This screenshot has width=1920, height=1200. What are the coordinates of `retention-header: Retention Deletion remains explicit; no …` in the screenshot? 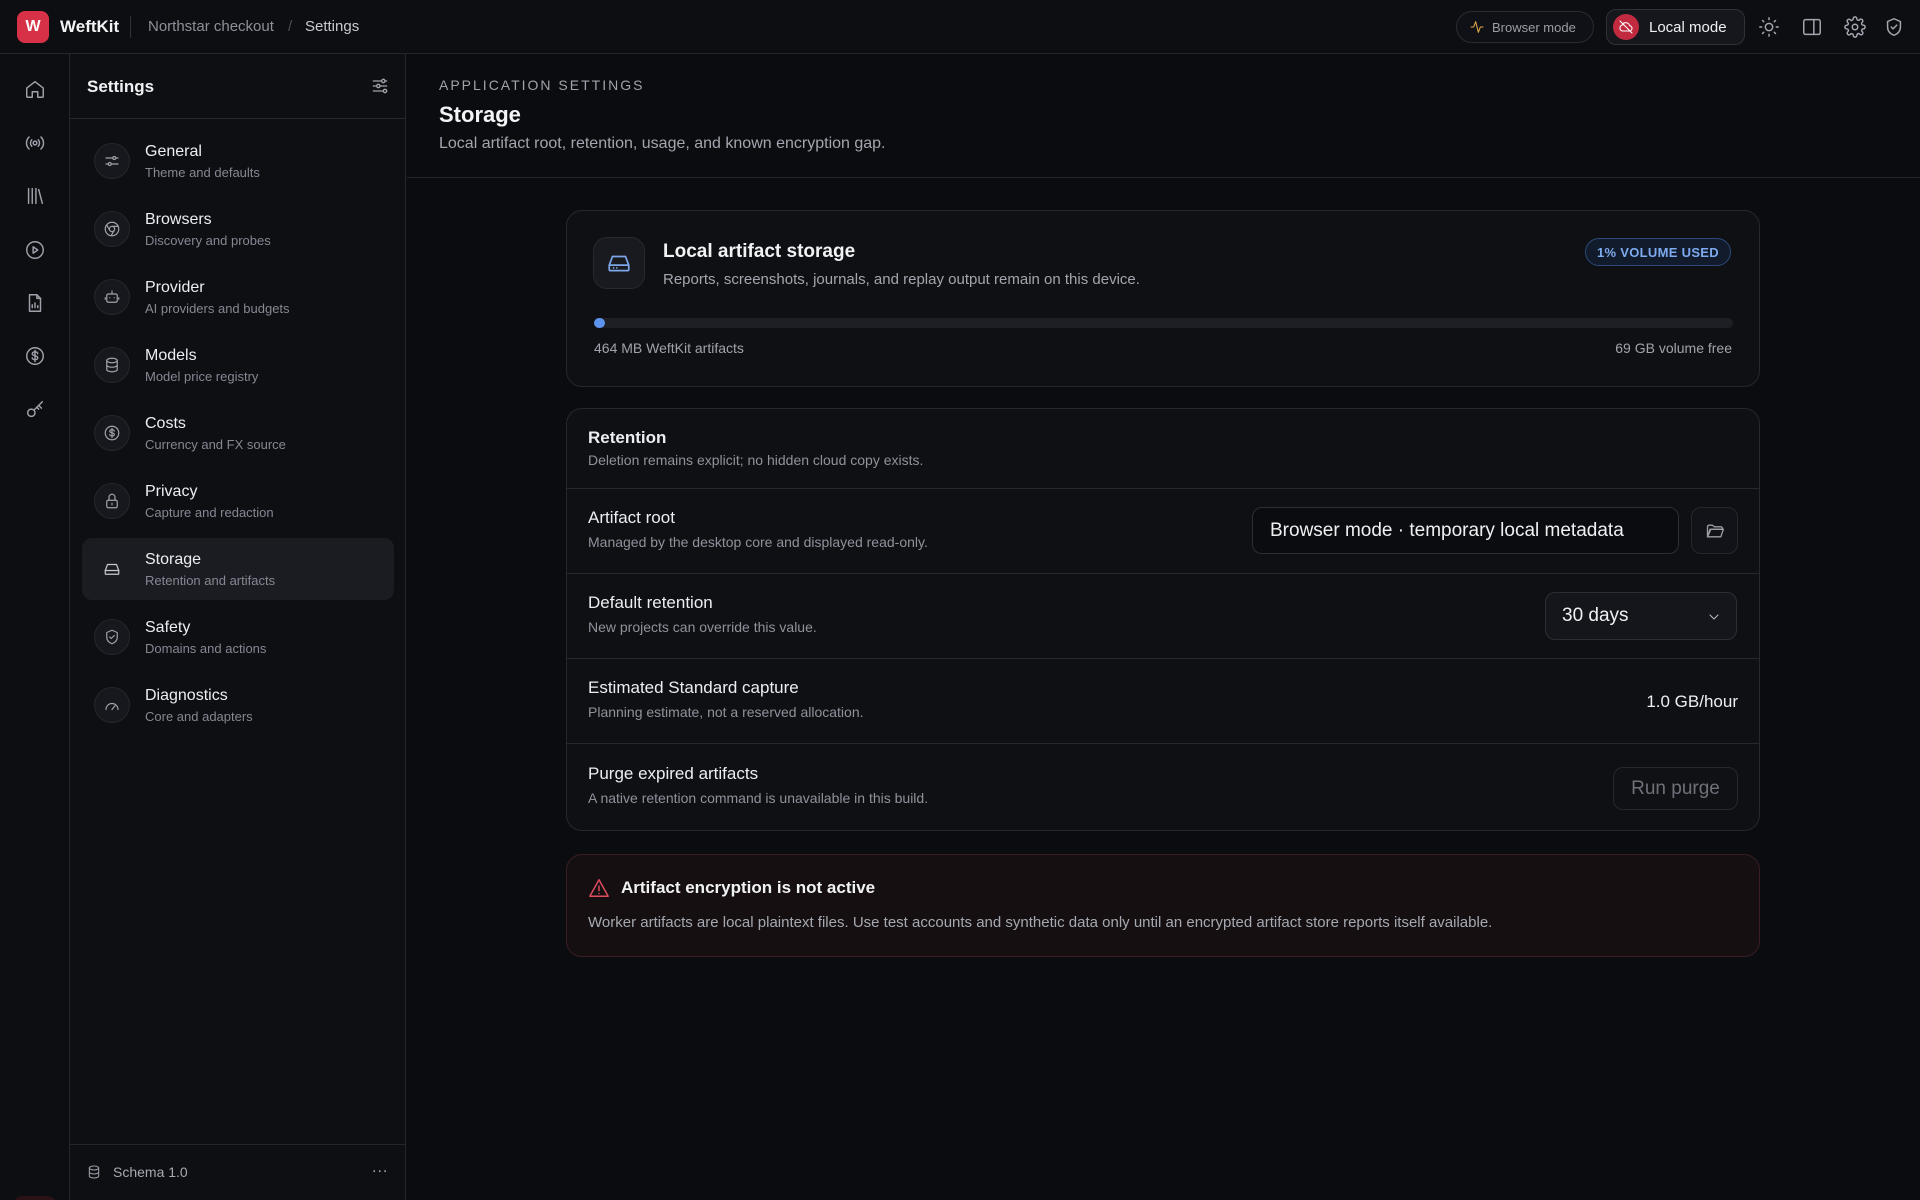 It's located at (1163, 449).